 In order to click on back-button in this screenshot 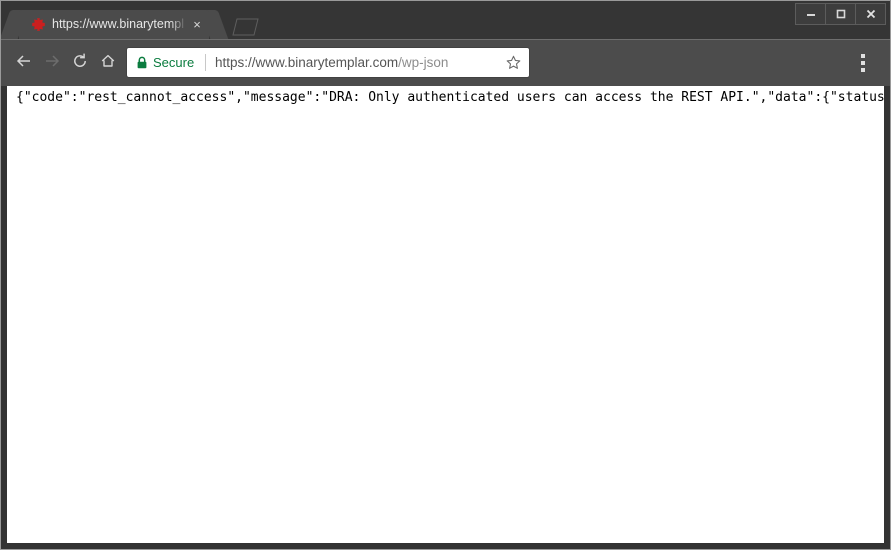, I will do `click(24, 63)`.